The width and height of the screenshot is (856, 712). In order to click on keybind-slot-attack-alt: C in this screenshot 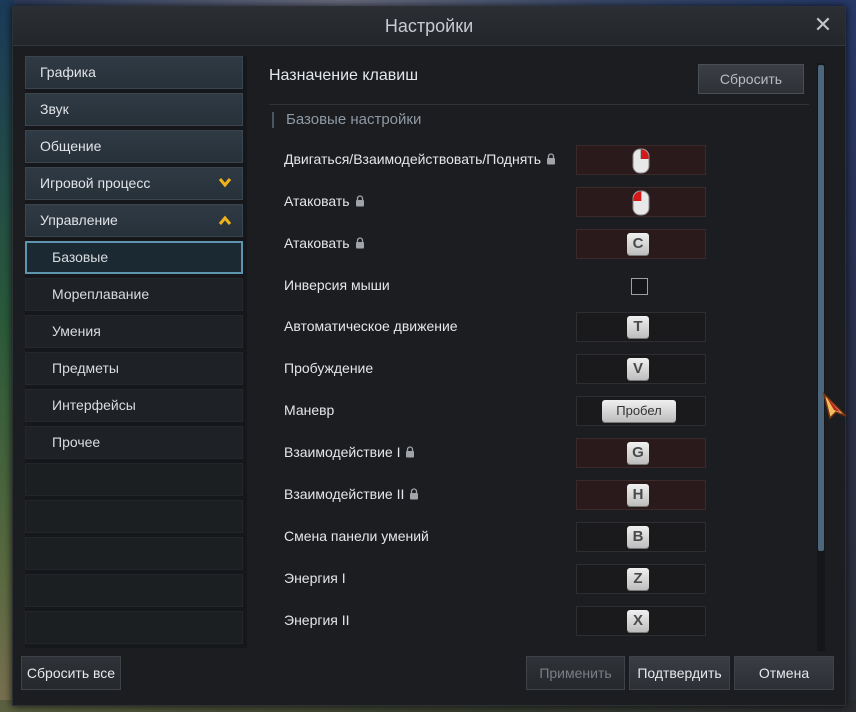, I will do `click(641, 244)`.